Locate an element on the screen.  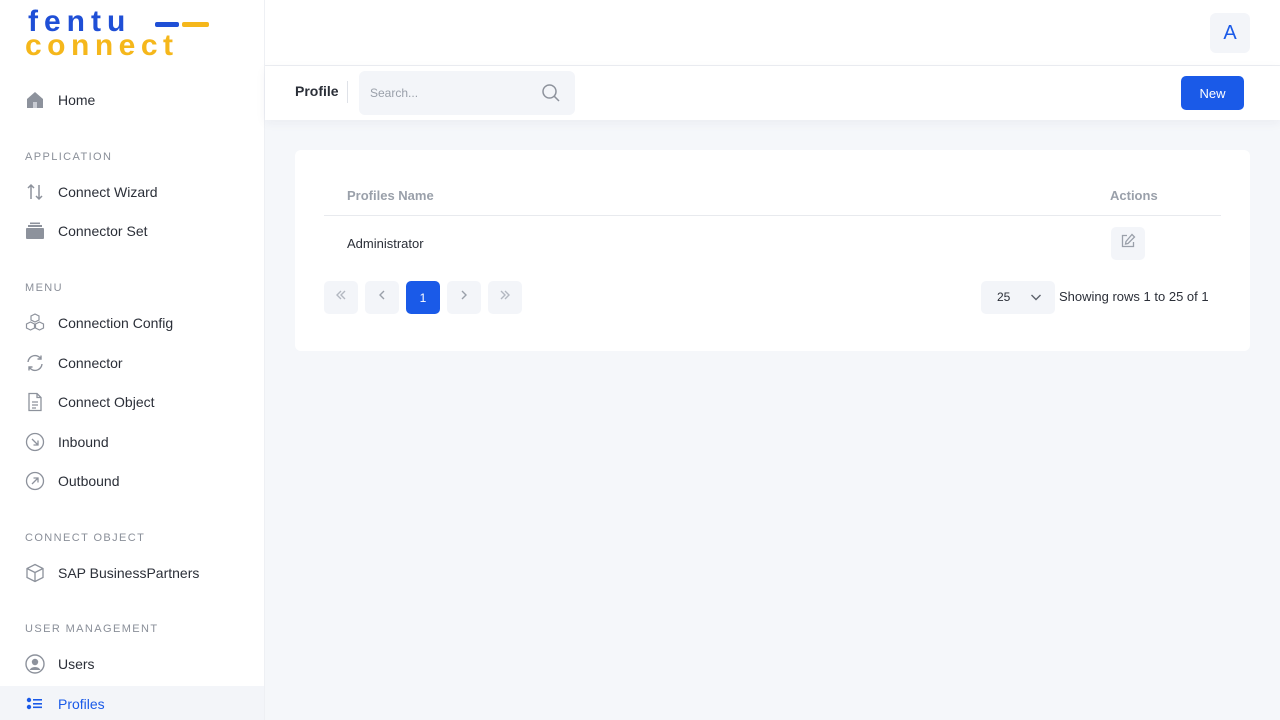
logo-line2: connect is located at coordinates (102, 45).